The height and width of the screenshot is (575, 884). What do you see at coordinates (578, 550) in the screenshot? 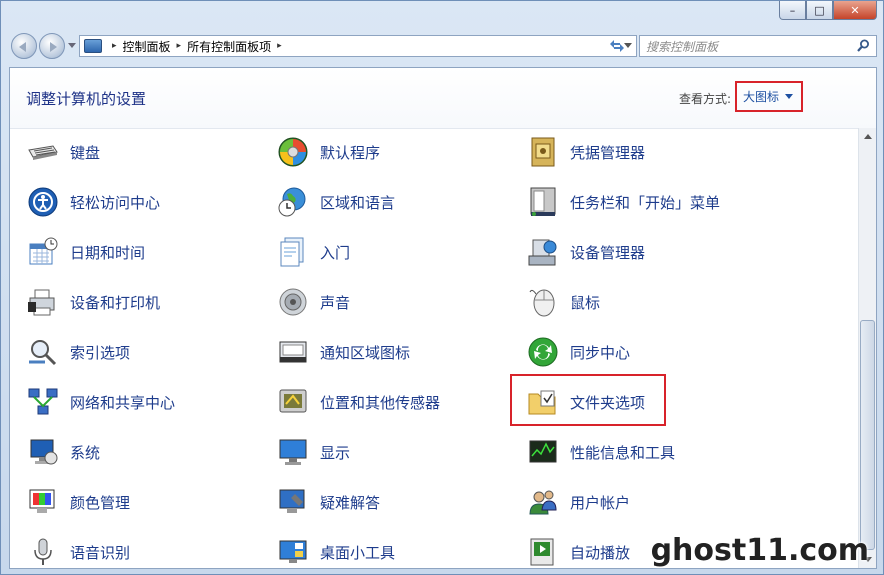
I see `control-panel-item: 自动播放` at bounding box center [578, 550].